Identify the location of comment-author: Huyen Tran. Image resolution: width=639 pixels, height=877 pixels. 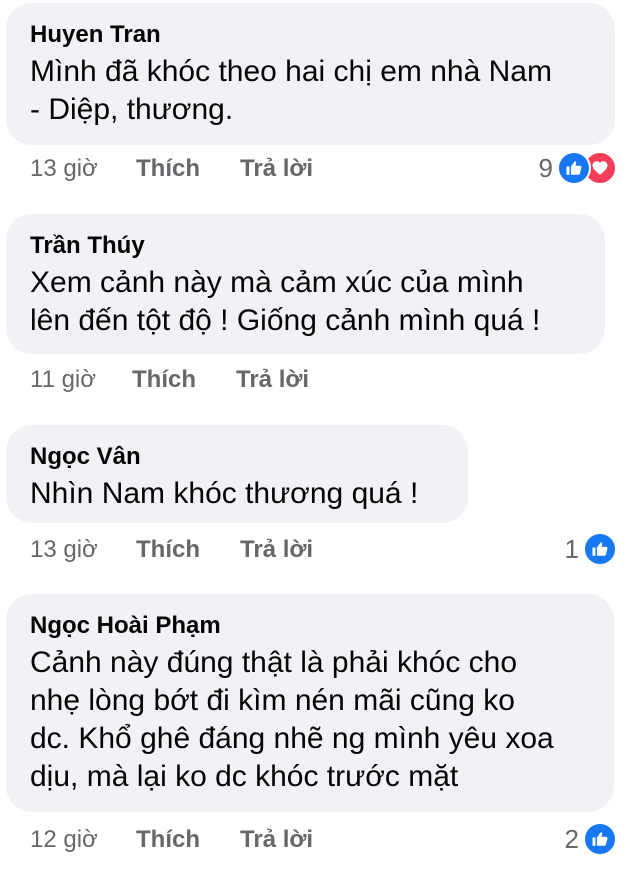
(95, 35).